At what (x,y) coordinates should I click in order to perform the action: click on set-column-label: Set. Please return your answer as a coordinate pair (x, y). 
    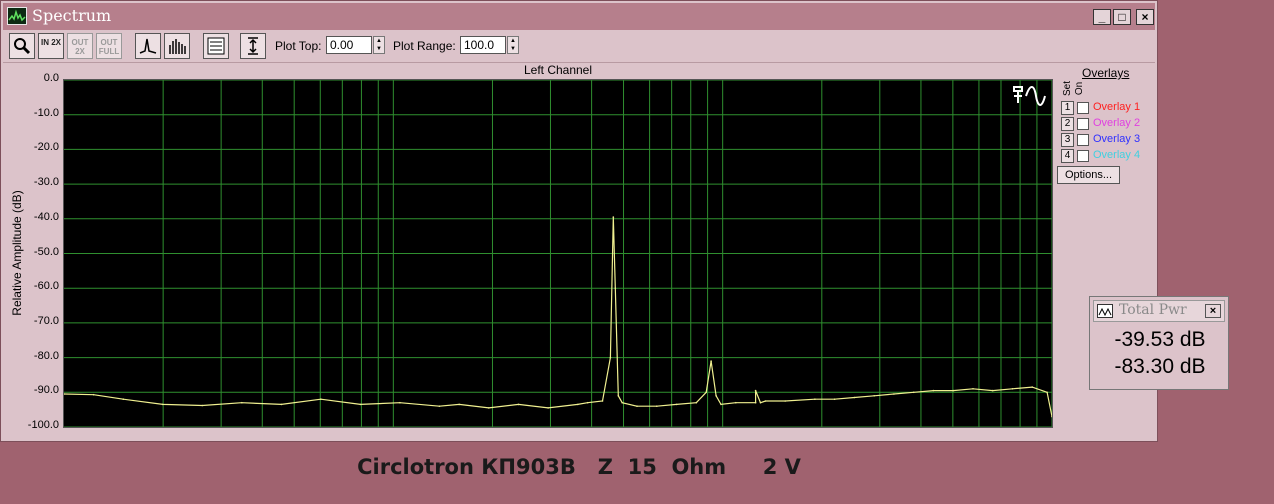
    Looking at the image, I should click on (1068, 88).